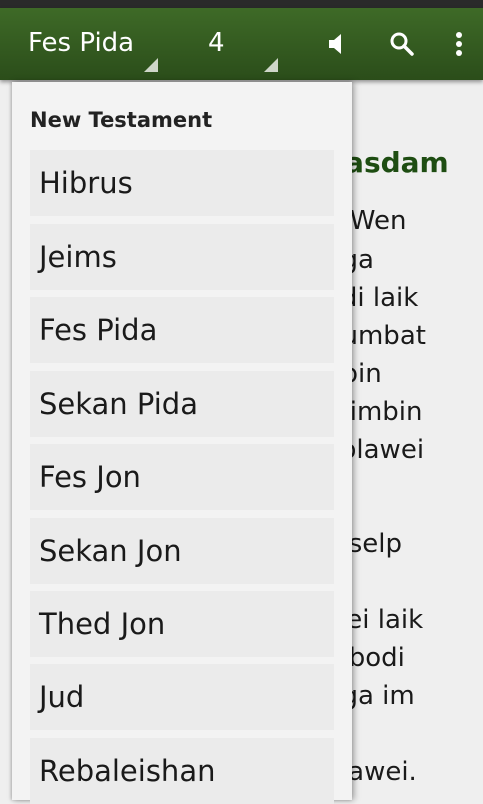 This screenshot has width=483, height=804. Describe the element at coordinates (182, 183) in the screenshot. I see `book-item: Hibrus` at that location.